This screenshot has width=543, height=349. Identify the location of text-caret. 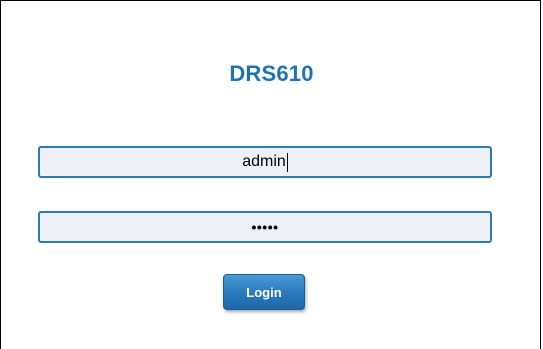
(287, 162).